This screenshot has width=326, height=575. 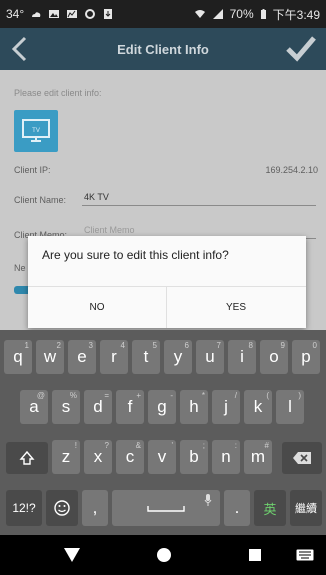 I want to click on back-nav-icon, so click(x=72, y=555).